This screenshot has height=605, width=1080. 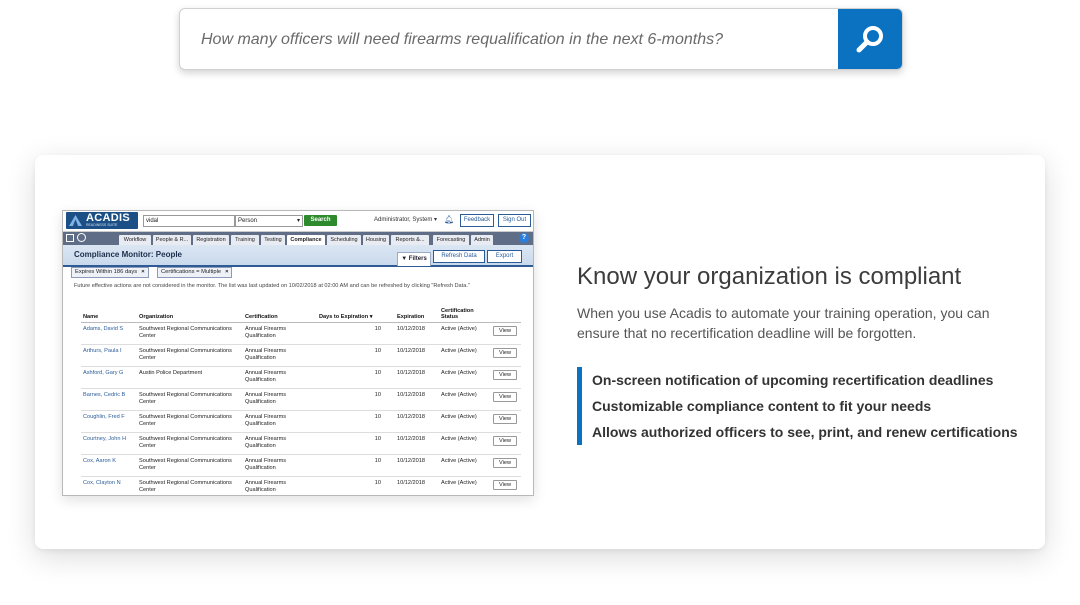 I want to click on help-icon: ?, so click(x=524, y=238).